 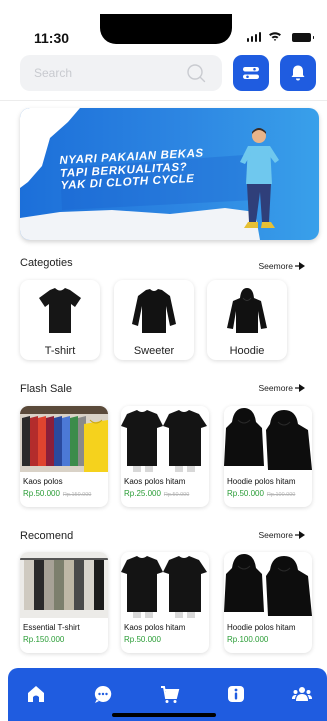 I want to click on product-price: Rp.50.000 Rp.100.000, so click(x=261, y=493).